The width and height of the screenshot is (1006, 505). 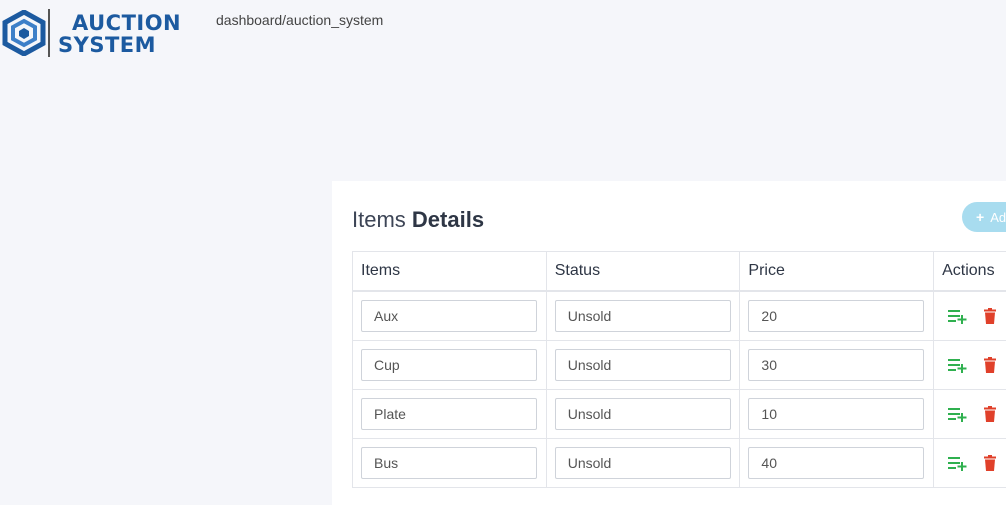 I want to click on breadcrumb: dashboard/auction_system, so click(x=299, y=20).